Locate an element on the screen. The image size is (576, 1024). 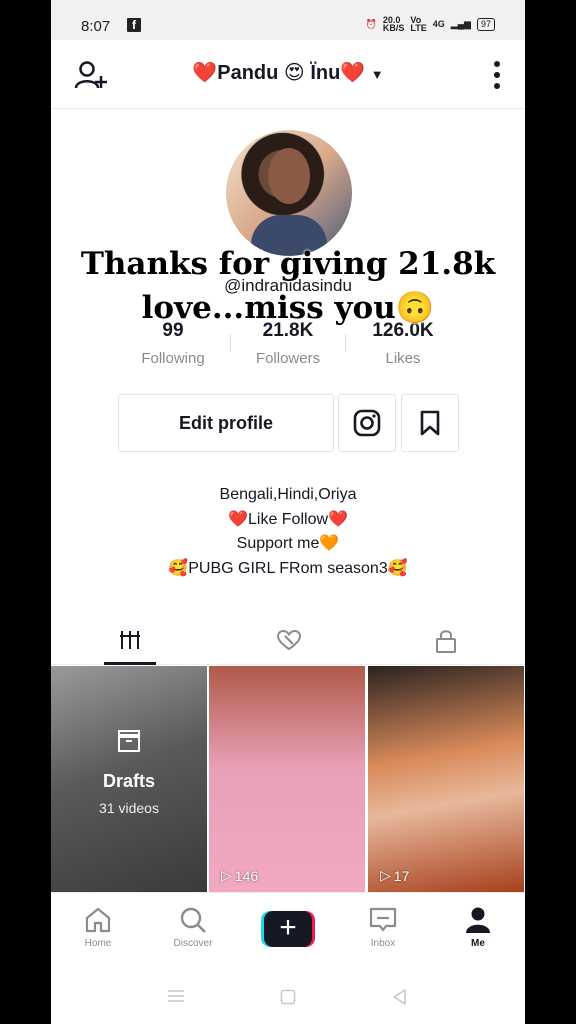
inbox-icon is located at coordinates (383, 919).